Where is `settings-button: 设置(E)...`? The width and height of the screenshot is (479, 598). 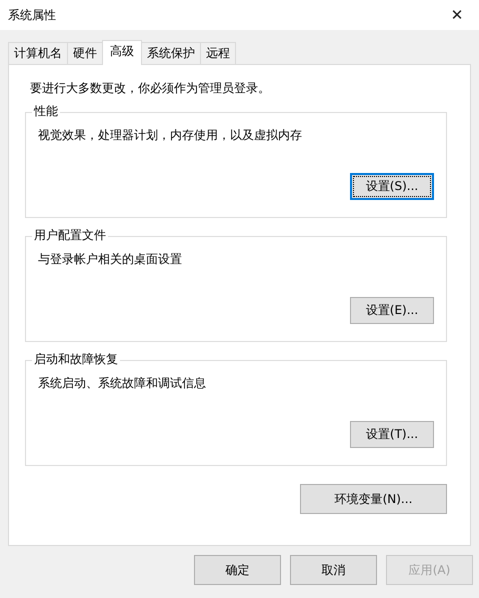 settings-button: 设置(E)... is located at coordinates (392, 310).